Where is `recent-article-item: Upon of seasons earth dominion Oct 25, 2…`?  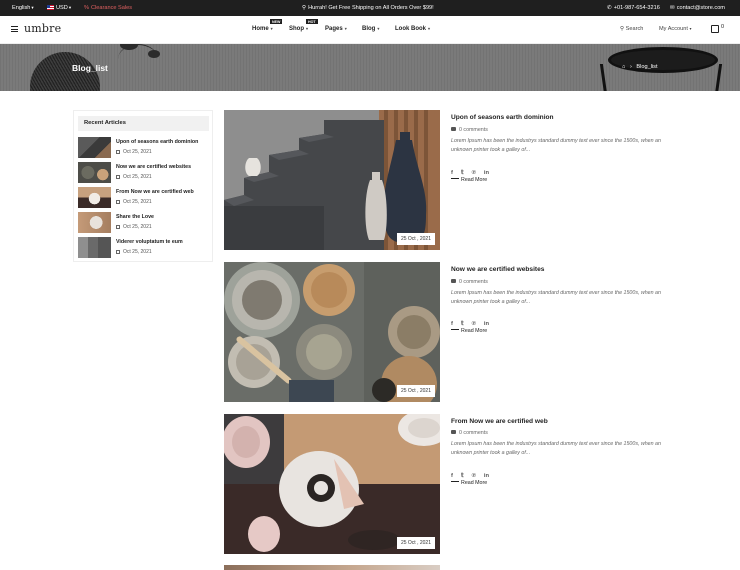
recent-article-item: Upon of seasons earth dominion Oct 25, 2… is located at coordinates (143, 148).